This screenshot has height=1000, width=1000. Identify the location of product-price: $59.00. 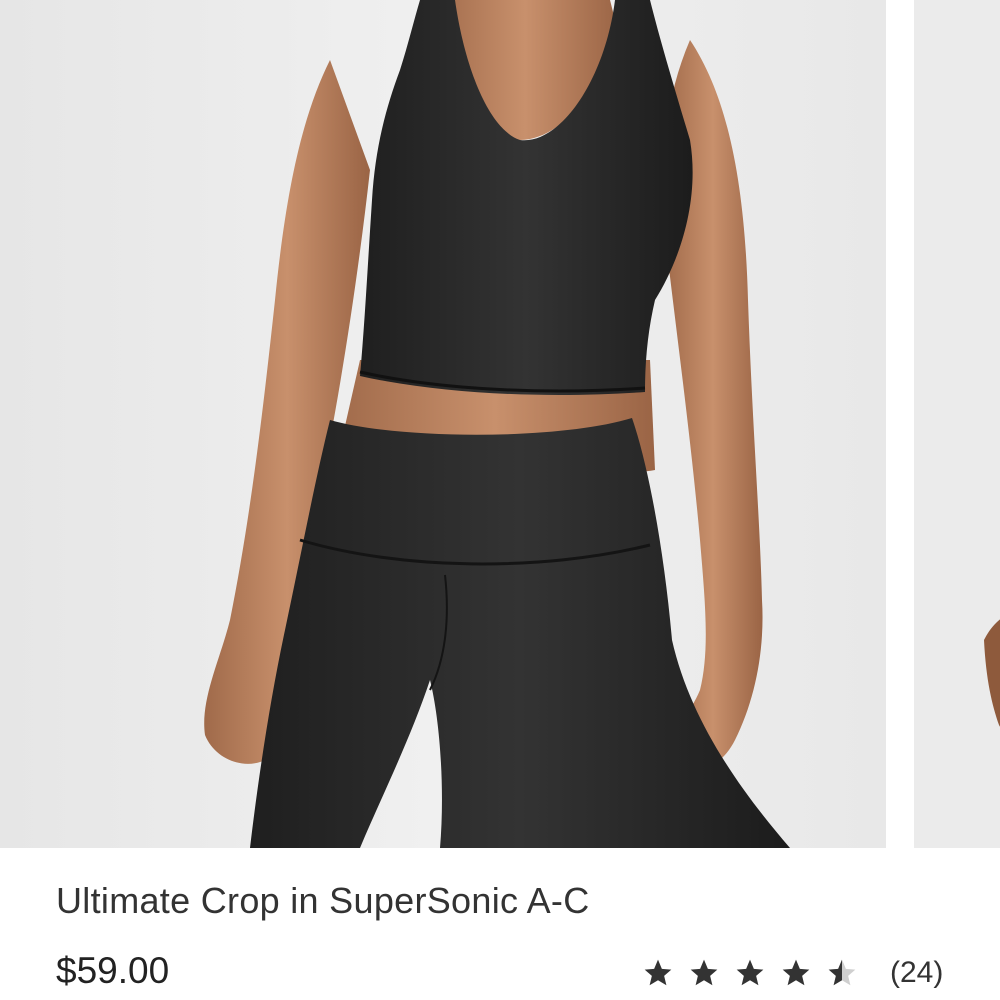
(113, 970).